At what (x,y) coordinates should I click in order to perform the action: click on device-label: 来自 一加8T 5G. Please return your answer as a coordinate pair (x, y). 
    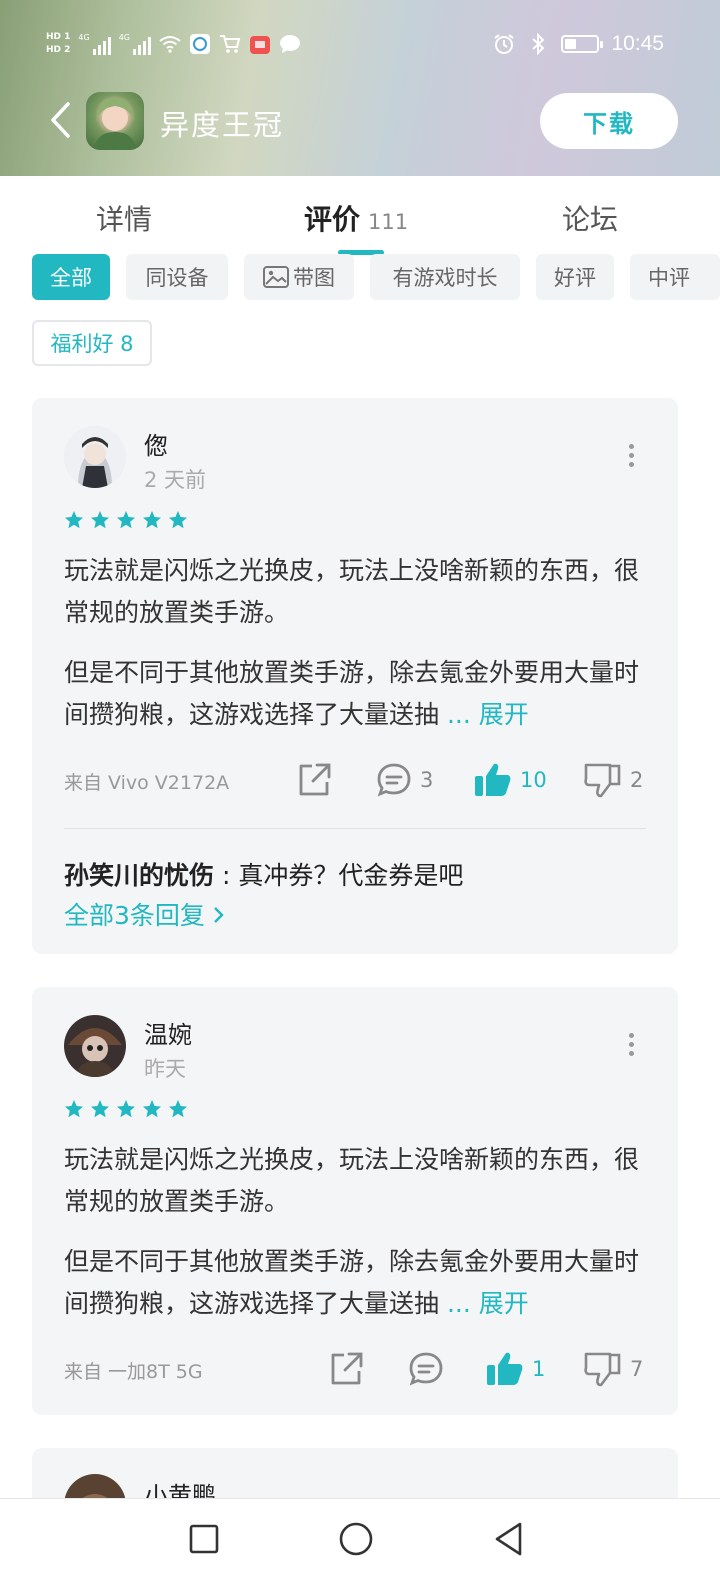
    Looking at the image, I should click on (133, 1372).